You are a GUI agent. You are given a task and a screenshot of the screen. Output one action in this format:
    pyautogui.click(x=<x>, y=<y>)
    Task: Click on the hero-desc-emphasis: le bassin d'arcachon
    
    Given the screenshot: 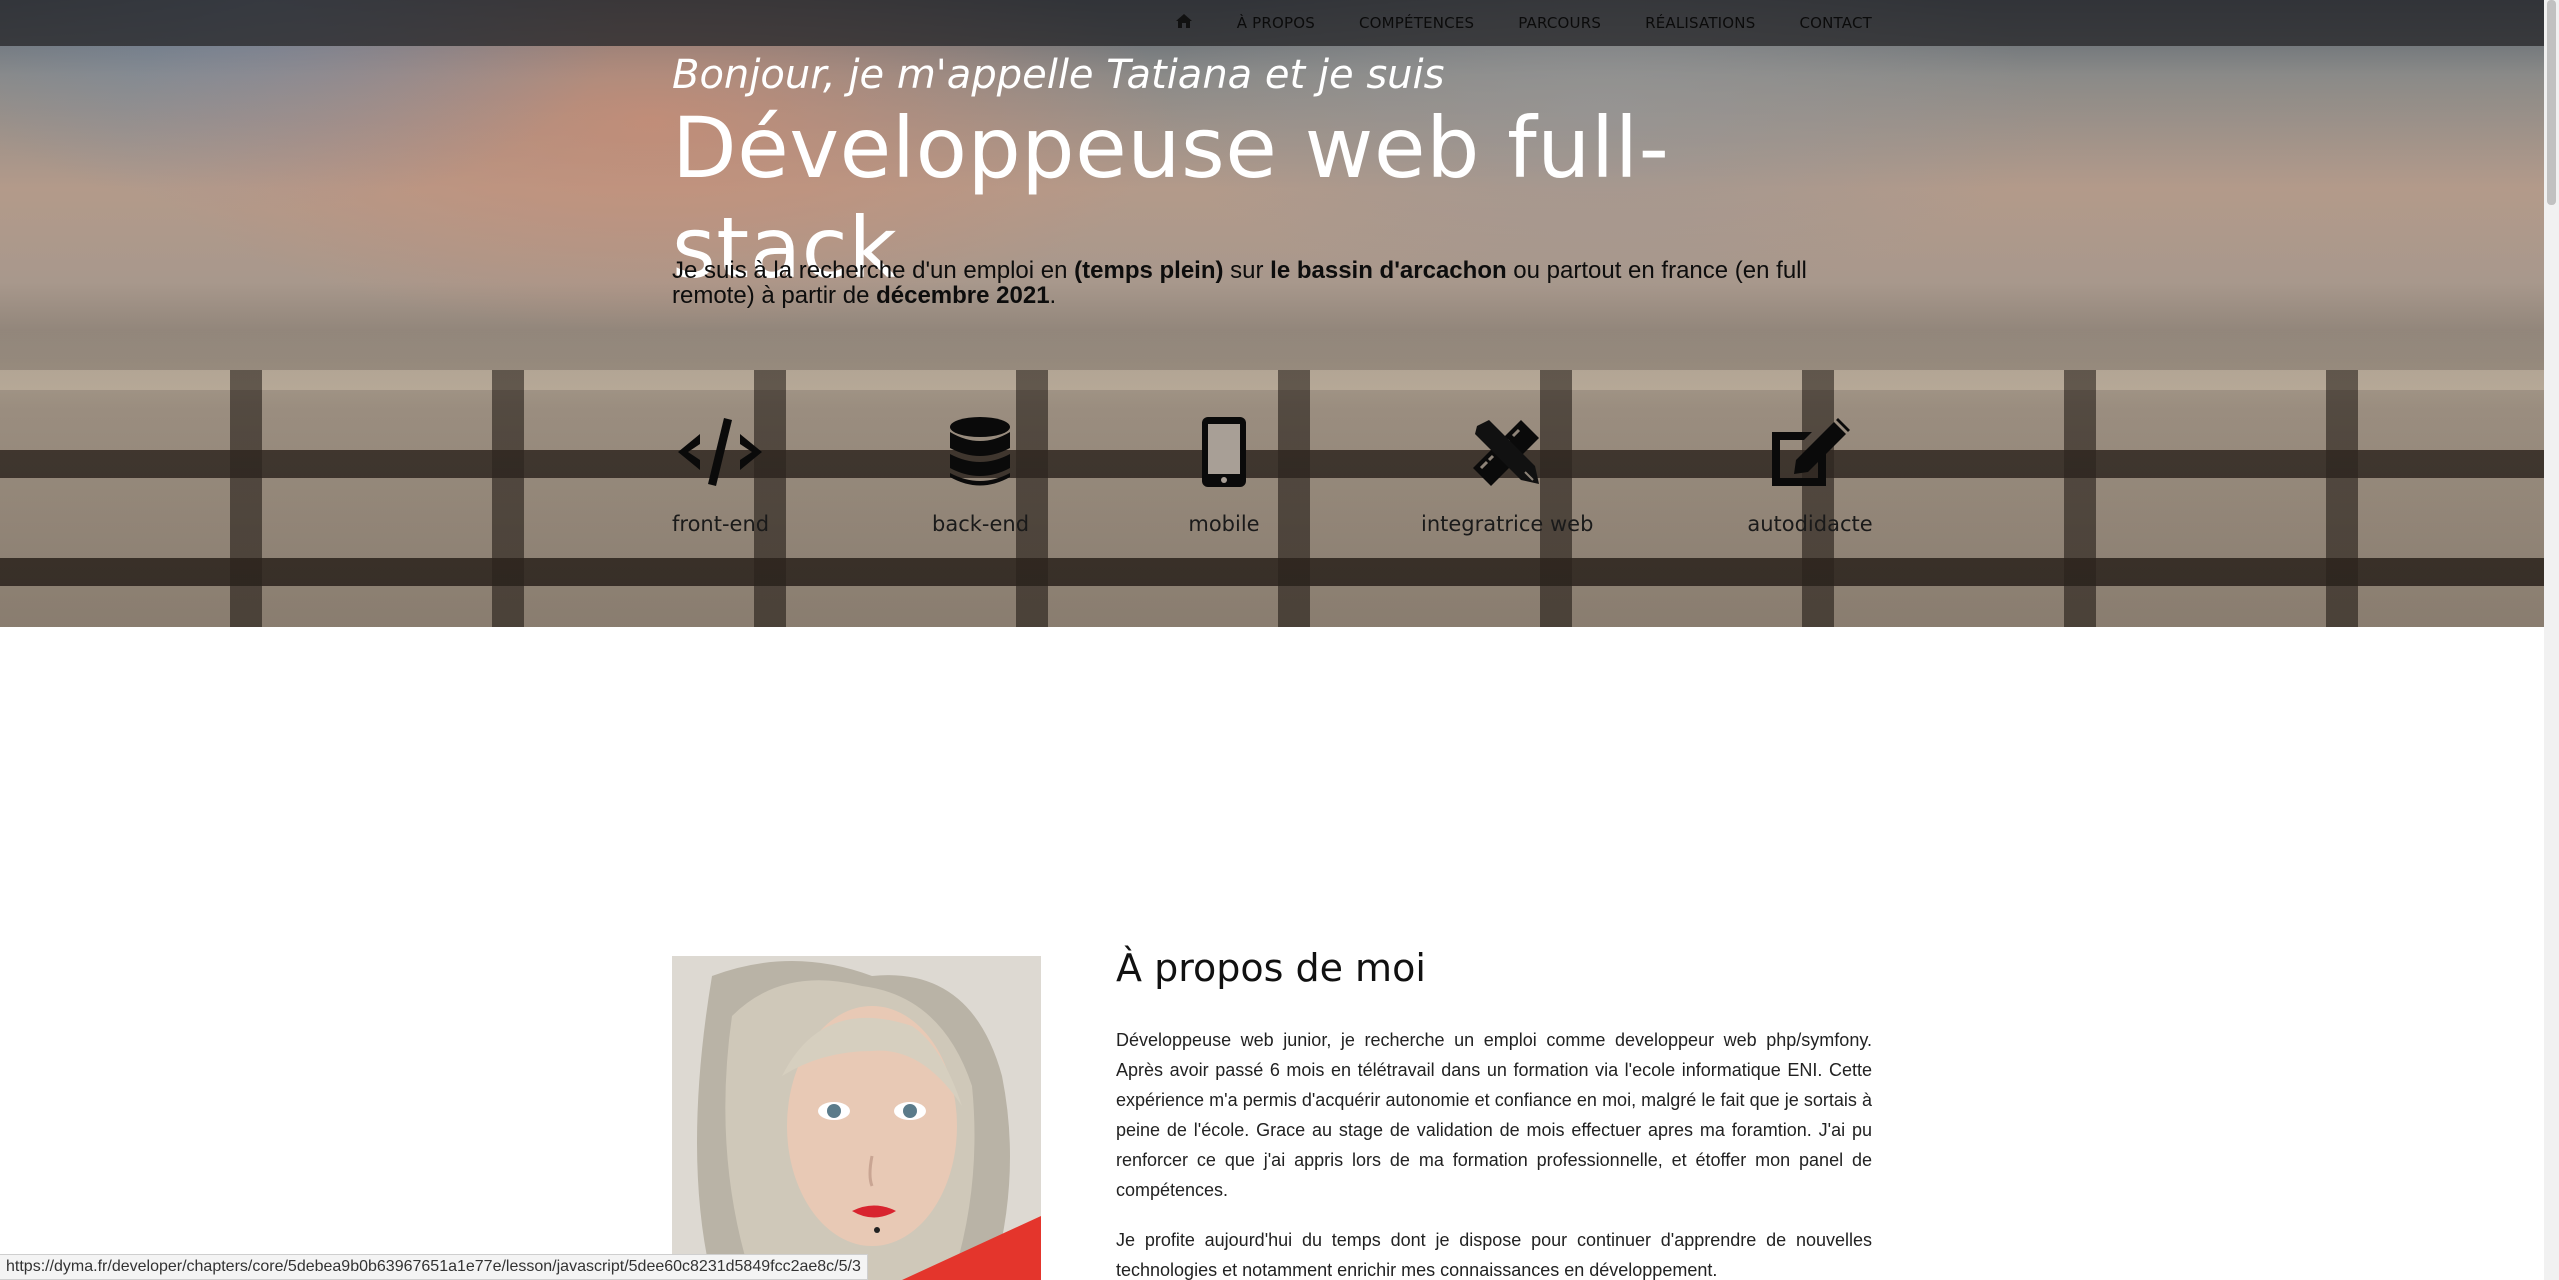 What is the action you would take?
    pyautogui.click(x=1388, y=270)
    